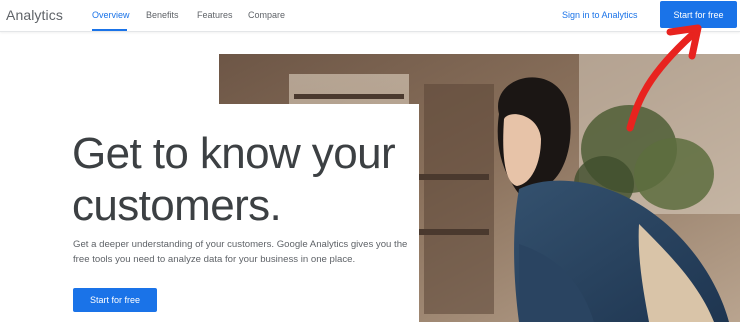  I want to click on start-for-free-button-hero: Start for free, so click(115, 300).